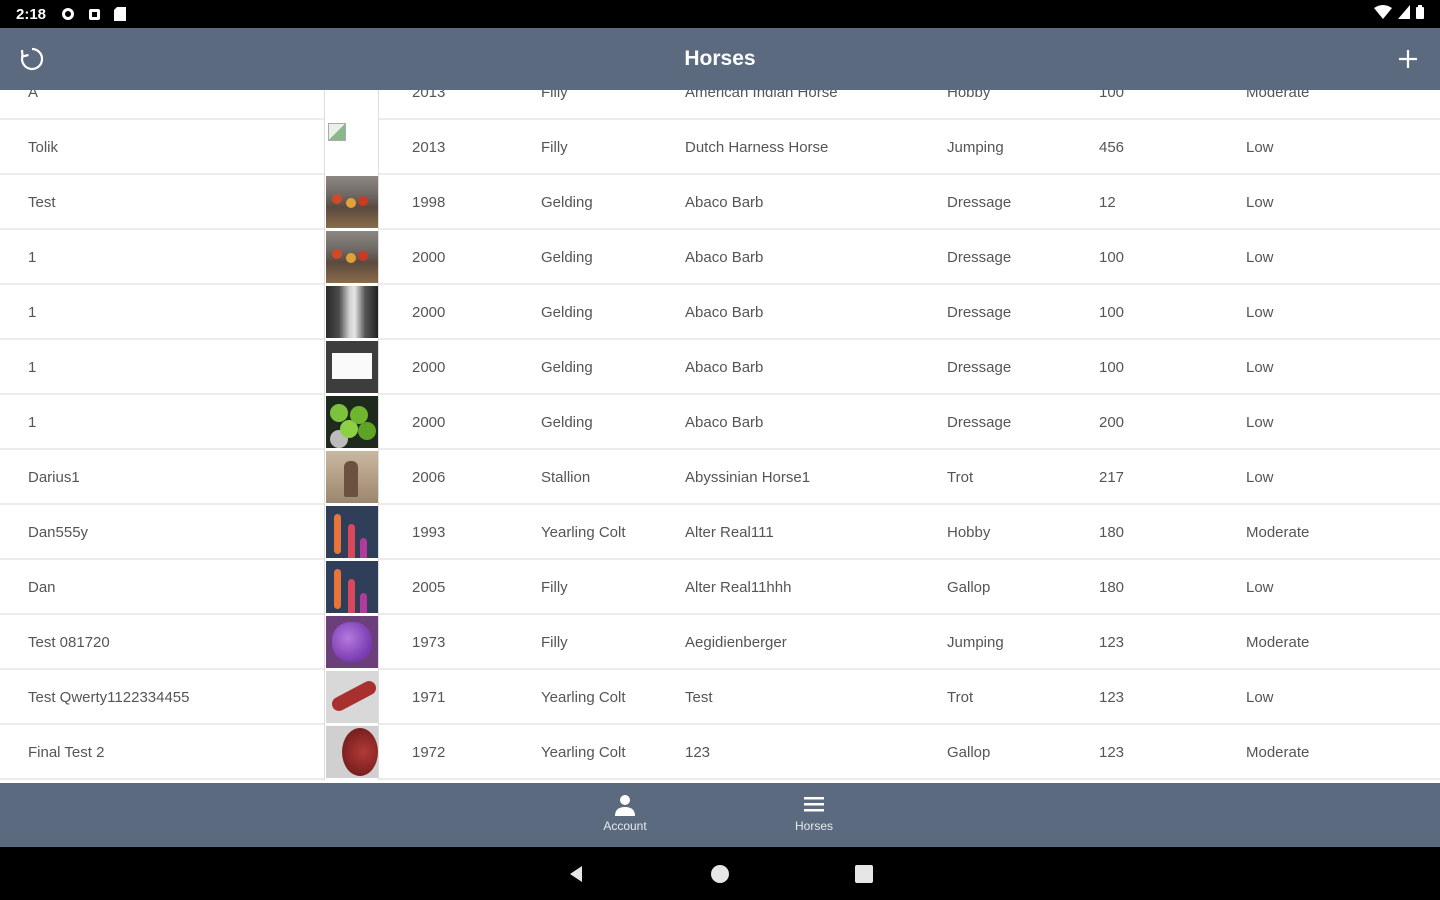  Describe the element at coordinates (54, 477) in the screenshot. I see `horse-name: Darius1` at that location.